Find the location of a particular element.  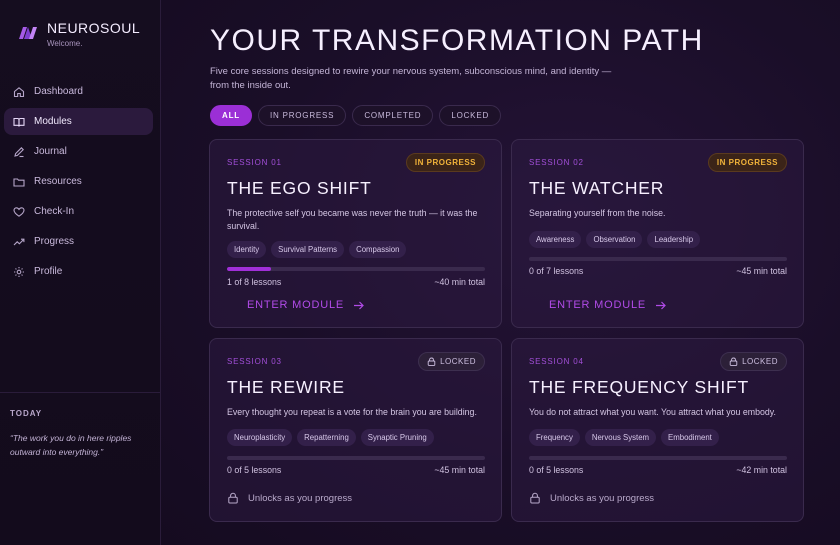

progress-bar-fill is located at coordinates (249, 269).